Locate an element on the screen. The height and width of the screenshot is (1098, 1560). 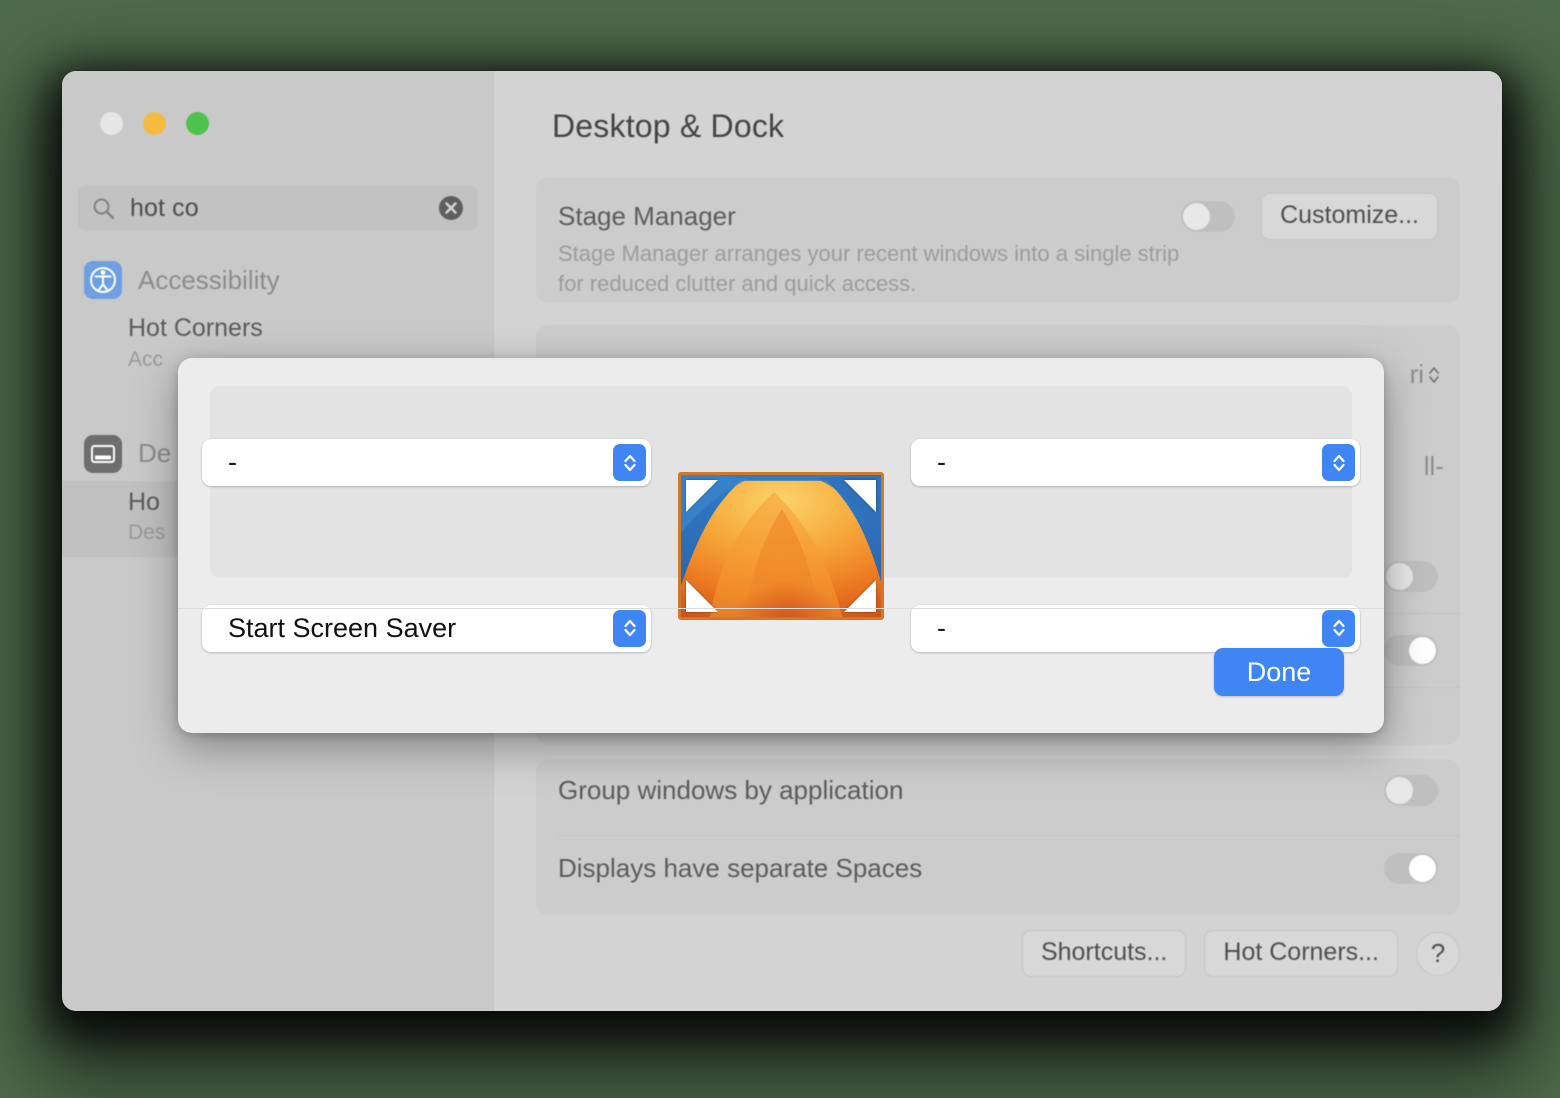
group-label: Accessibility is located at coordinates (209, 279).